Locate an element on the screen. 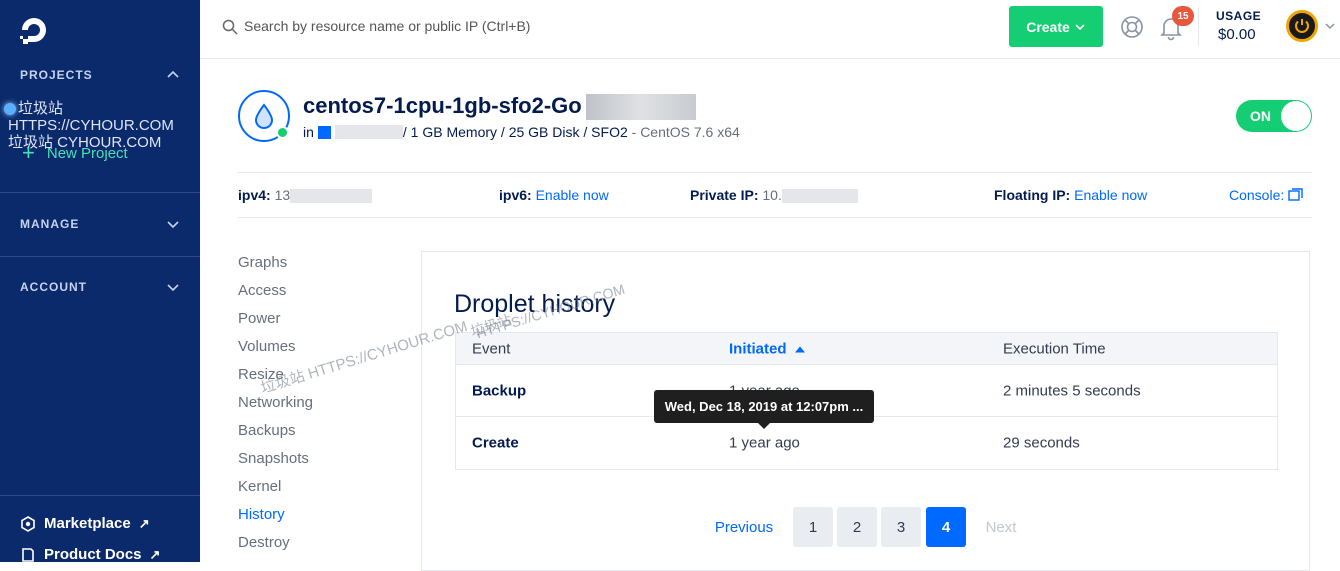  private-ip-value: 10. is located at coordinates (771, 195).